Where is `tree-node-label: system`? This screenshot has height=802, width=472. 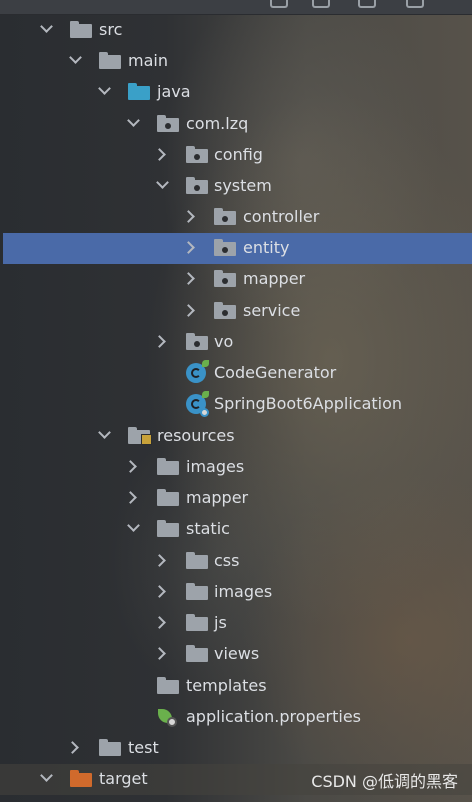
tree-node-label: system is located at coordinates (243, 185).